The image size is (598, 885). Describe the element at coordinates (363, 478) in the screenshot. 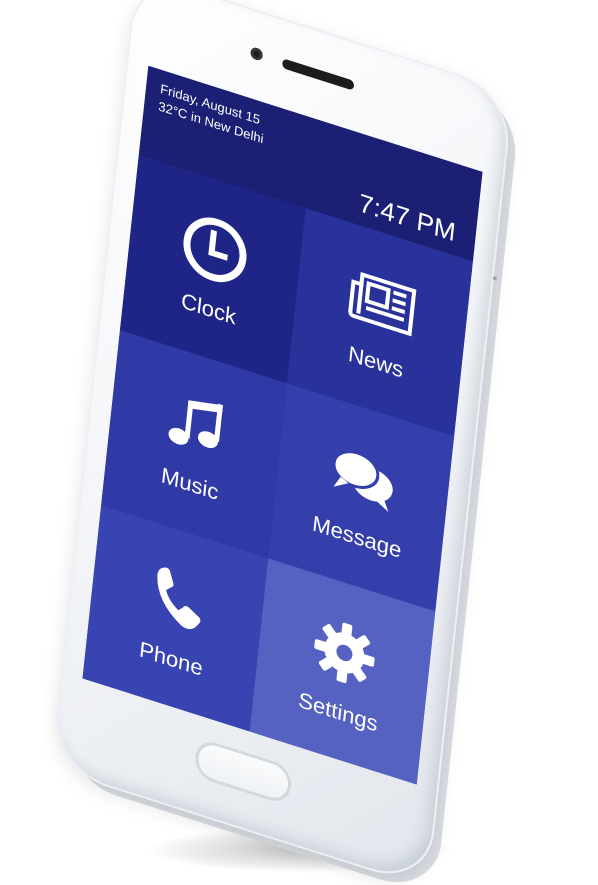

I see `chat-bubbles-icon` at that location.